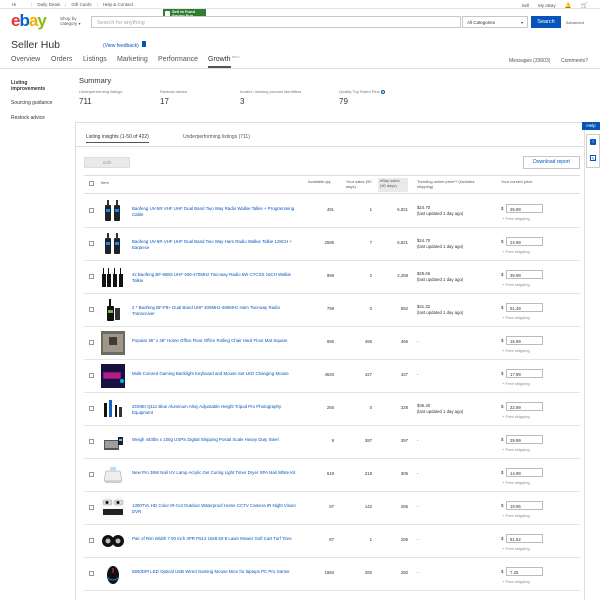  I want to click on search-input: Search for anything, so click(276, 22).